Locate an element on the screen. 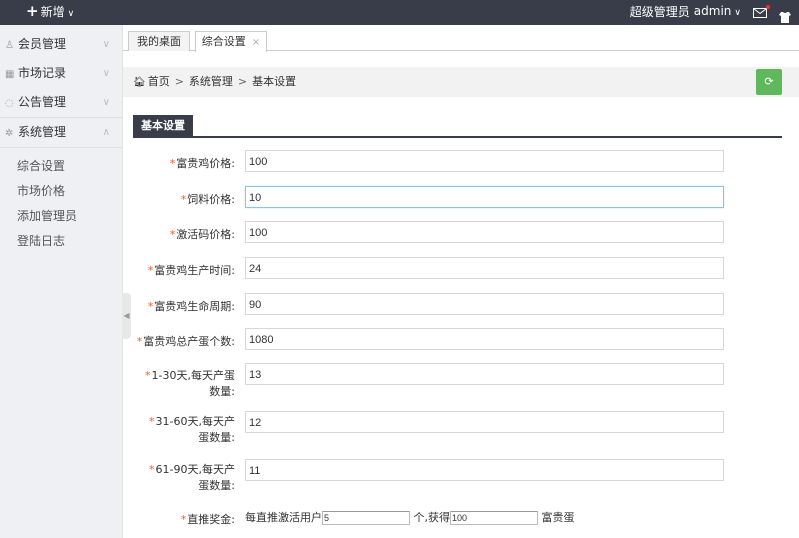 Image resolution: width=799 pixels, height=538 pixels. field-label-text: 饲料价格: is located at coordinates (211, 199).